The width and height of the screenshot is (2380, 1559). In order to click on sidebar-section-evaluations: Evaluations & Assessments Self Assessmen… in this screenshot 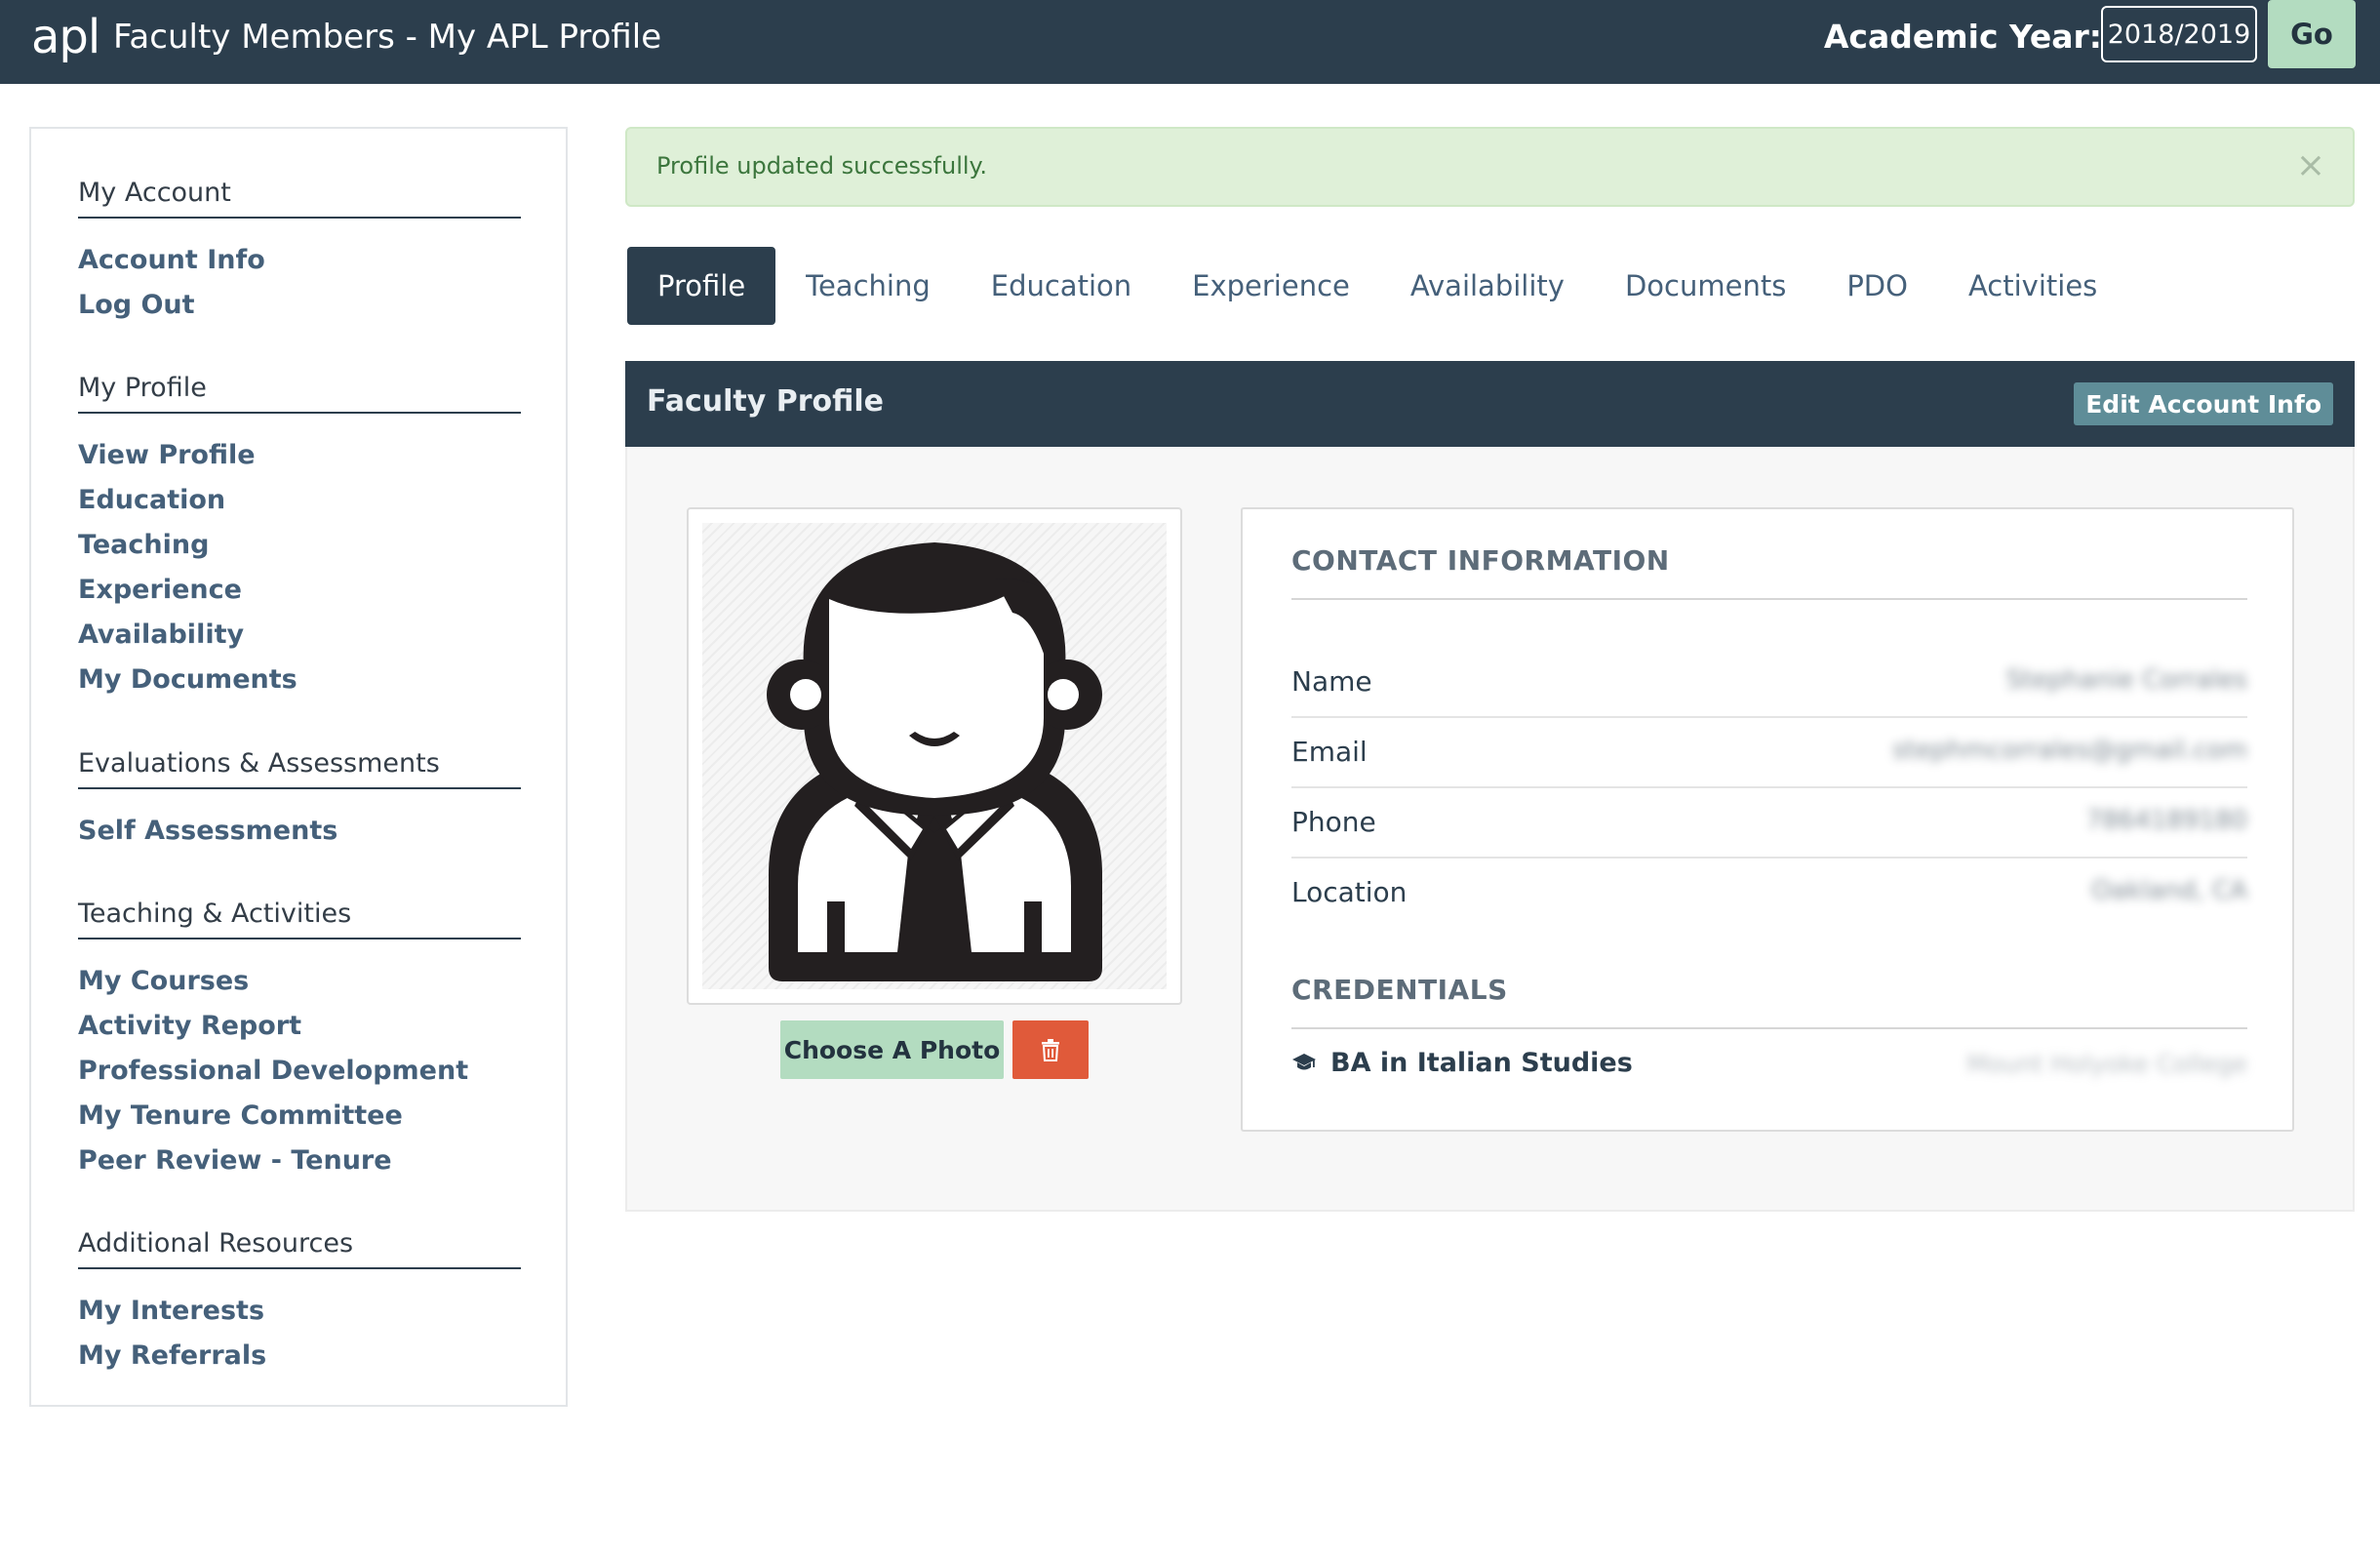, I will do `click(299, 800)`.